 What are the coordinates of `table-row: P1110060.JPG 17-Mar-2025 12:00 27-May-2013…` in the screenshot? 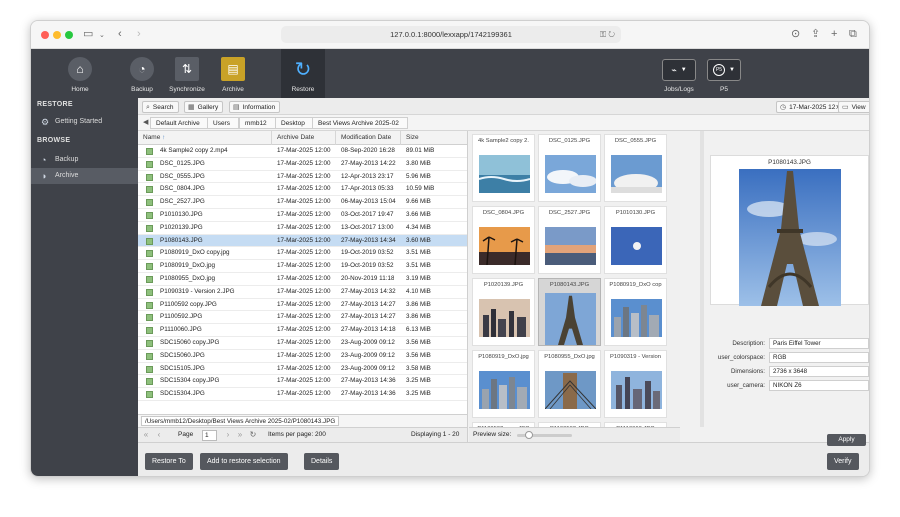 It's located at (302, 330).